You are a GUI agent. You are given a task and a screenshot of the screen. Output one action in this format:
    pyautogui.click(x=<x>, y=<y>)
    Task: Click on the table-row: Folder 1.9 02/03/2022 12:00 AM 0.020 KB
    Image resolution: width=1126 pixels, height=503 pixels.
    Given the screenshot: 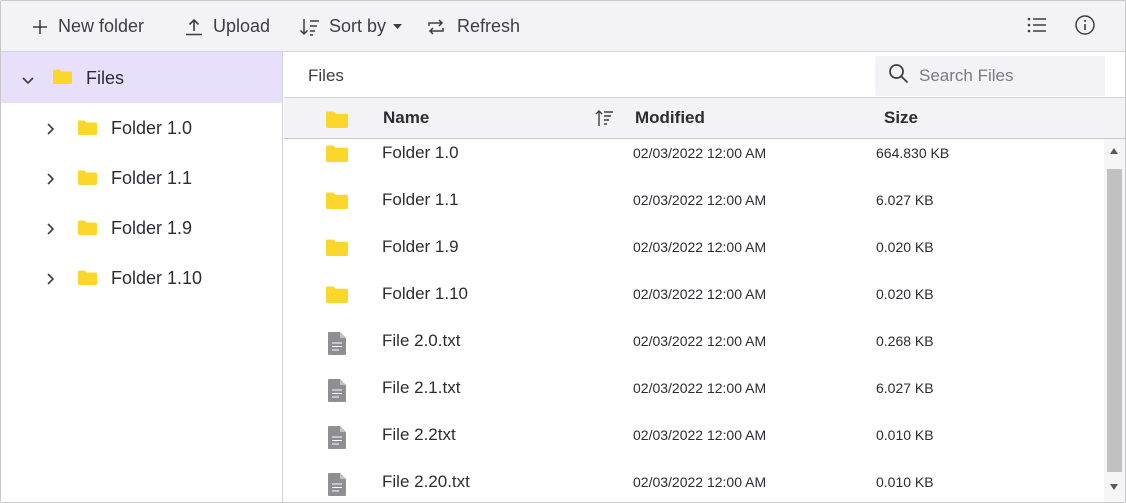 What is the action you would take?
    pyautogui.click(x=694, y=249)
    